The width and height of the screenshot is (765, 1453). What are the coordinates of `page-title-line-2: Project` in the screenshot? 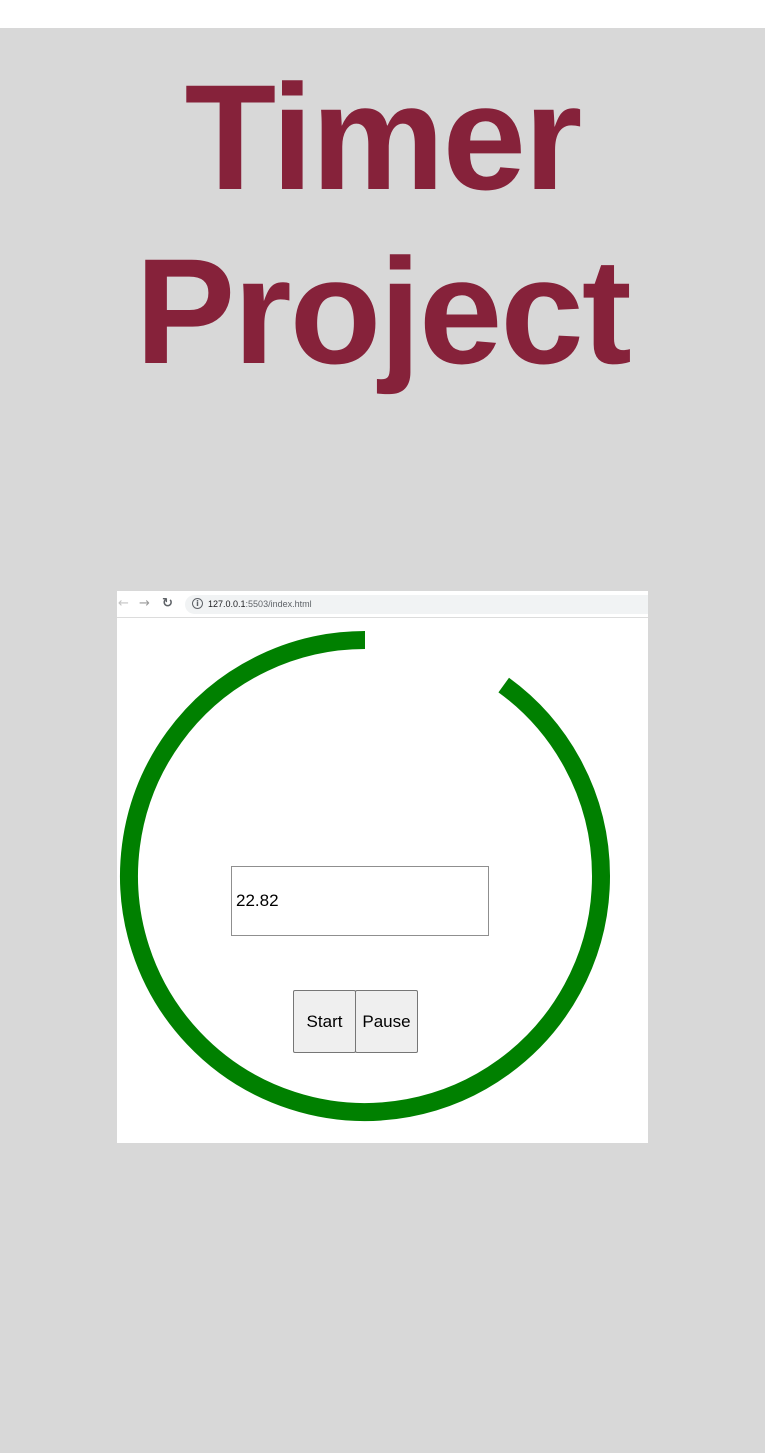 It's located at (383, 311).